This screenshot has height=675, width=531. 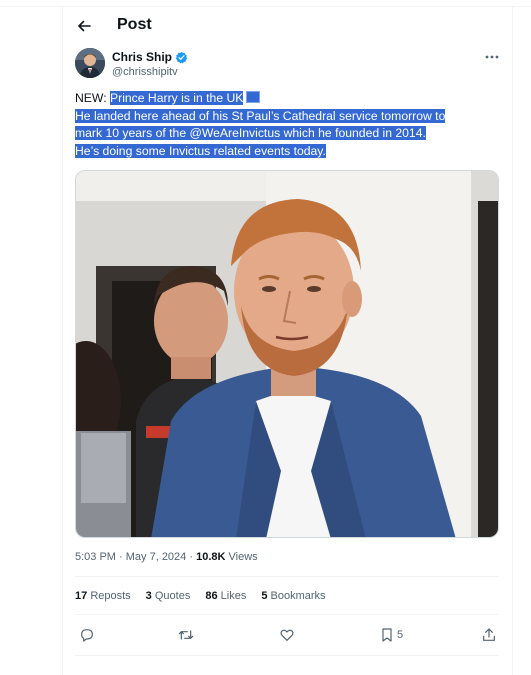 What do you see at coordinates (287, 614) in the screenshot?
I see `divider-middle` at bounding box center [287, 614].